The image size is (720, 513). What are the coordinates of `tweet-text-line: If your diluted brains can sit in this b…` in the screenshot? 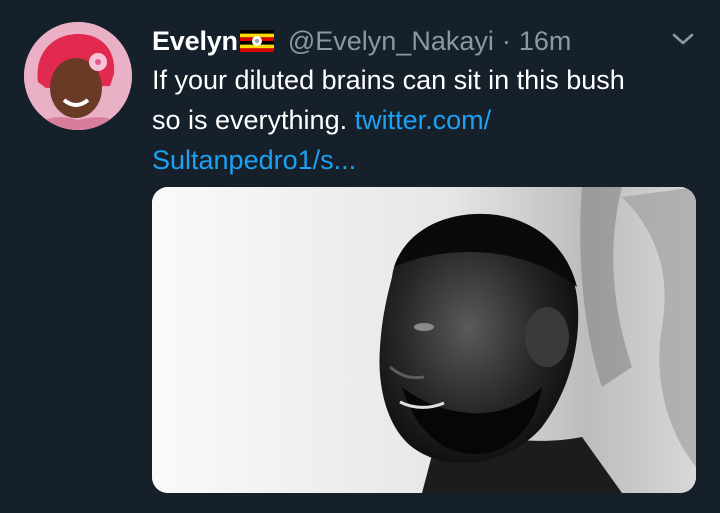 It's located at (388, 80).